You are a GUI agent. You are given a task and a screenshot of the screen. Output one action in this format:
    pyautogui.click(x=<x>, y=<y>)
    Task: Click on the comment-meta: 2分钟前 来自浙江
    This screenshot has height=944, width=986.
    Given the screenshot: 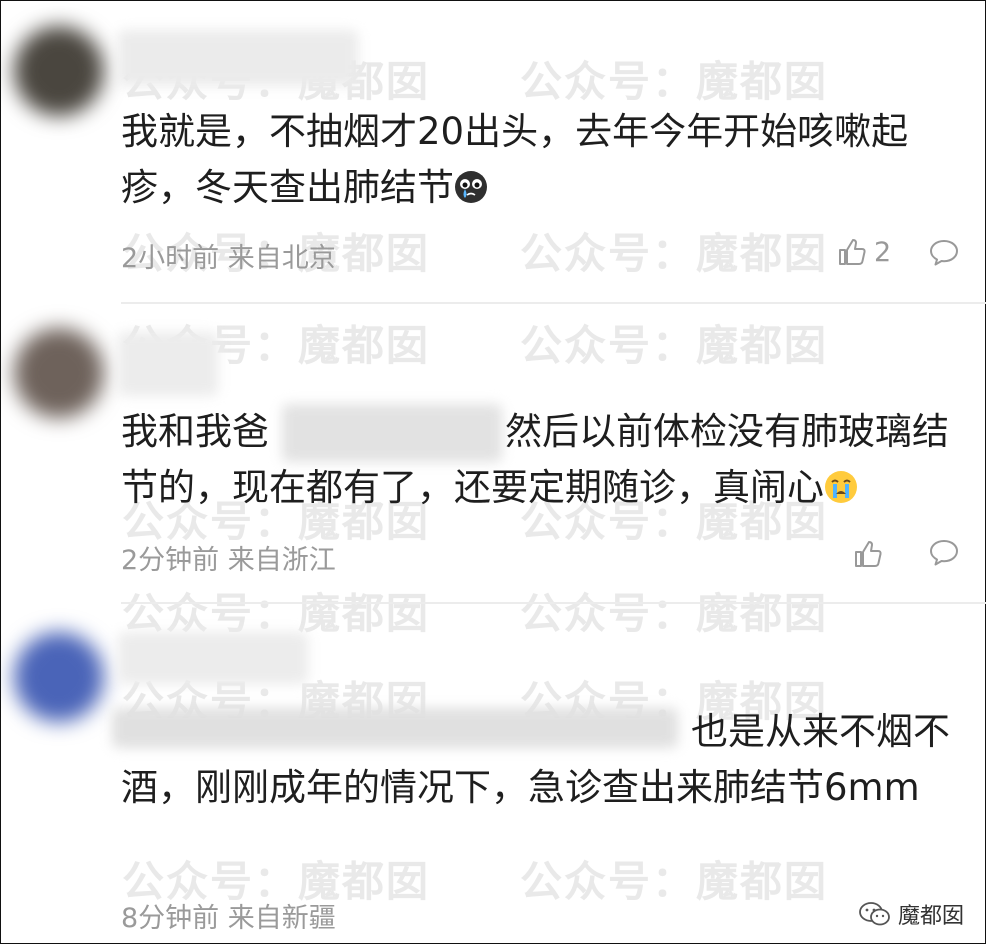 What is the action you would take?
    pyautogui.click(x=228, y=560)
    